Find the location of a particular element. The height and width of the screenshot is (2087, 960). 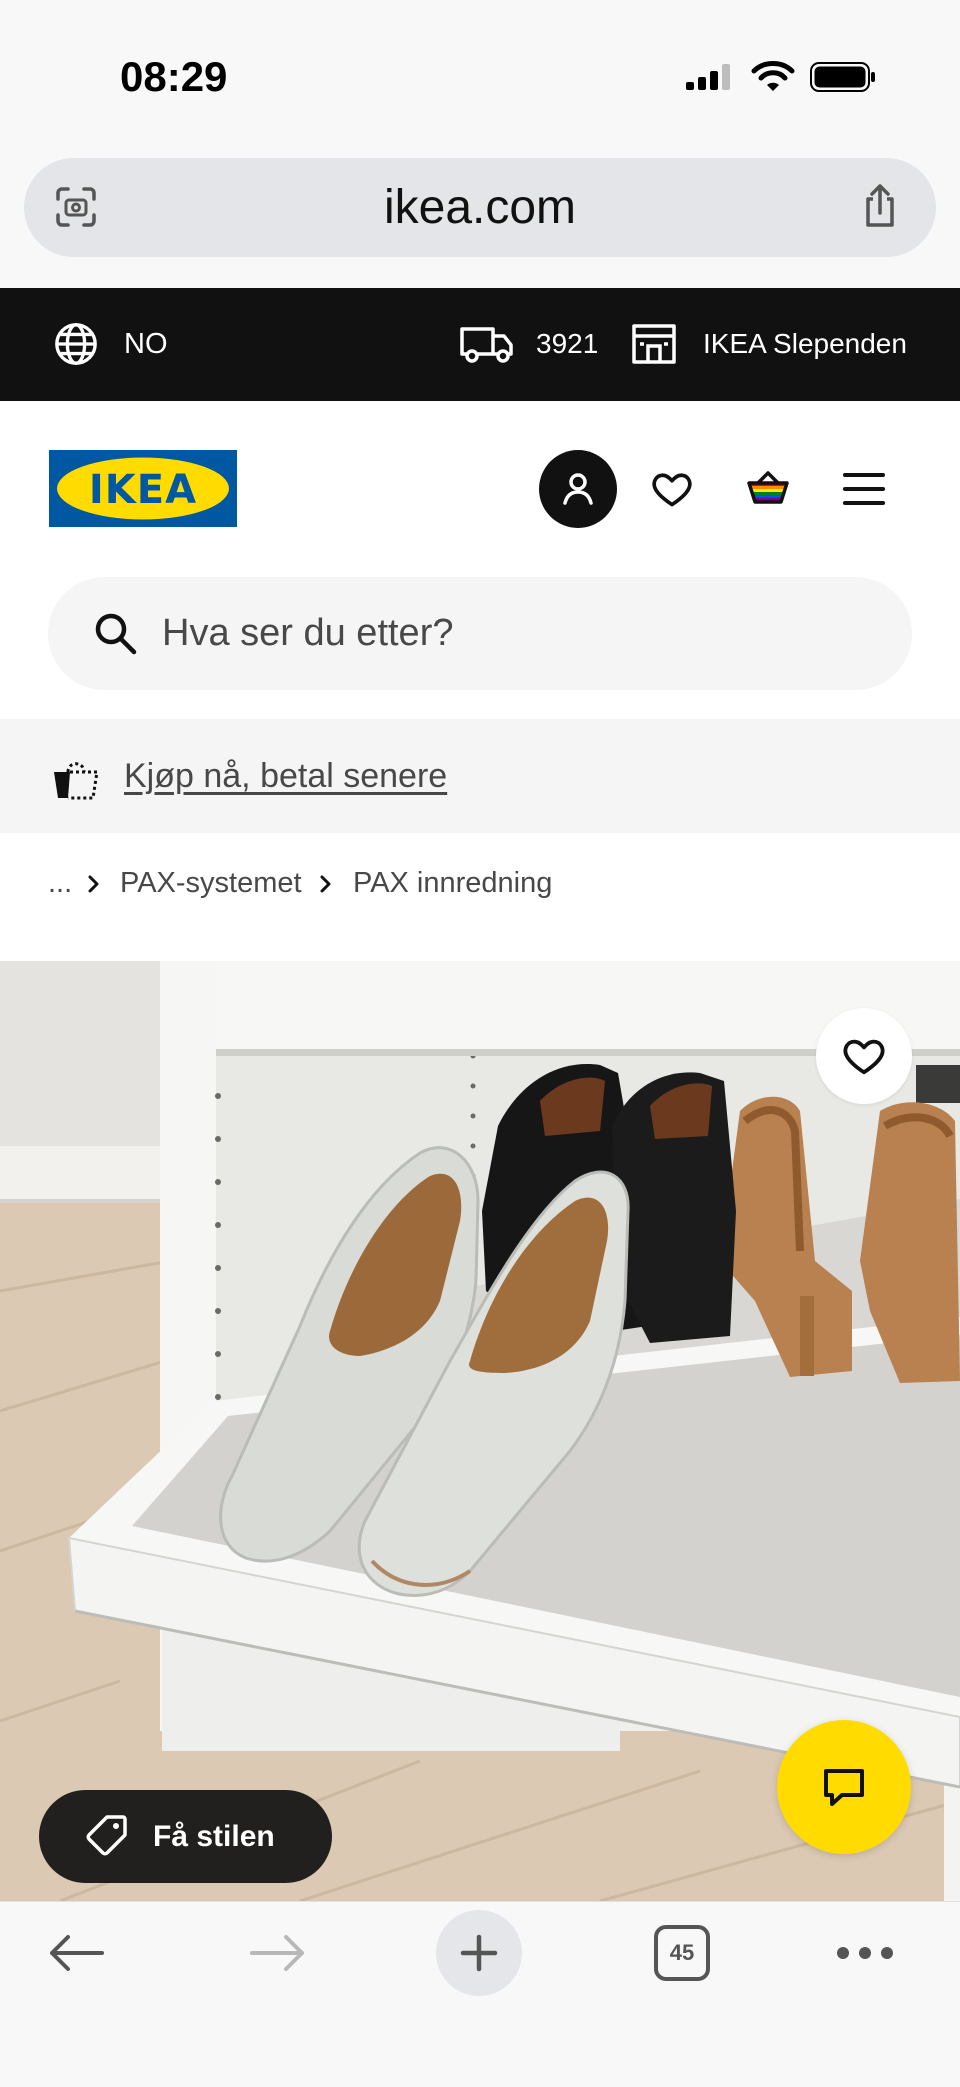

hamburger-menu-icon is located at coordinates (864, 489).